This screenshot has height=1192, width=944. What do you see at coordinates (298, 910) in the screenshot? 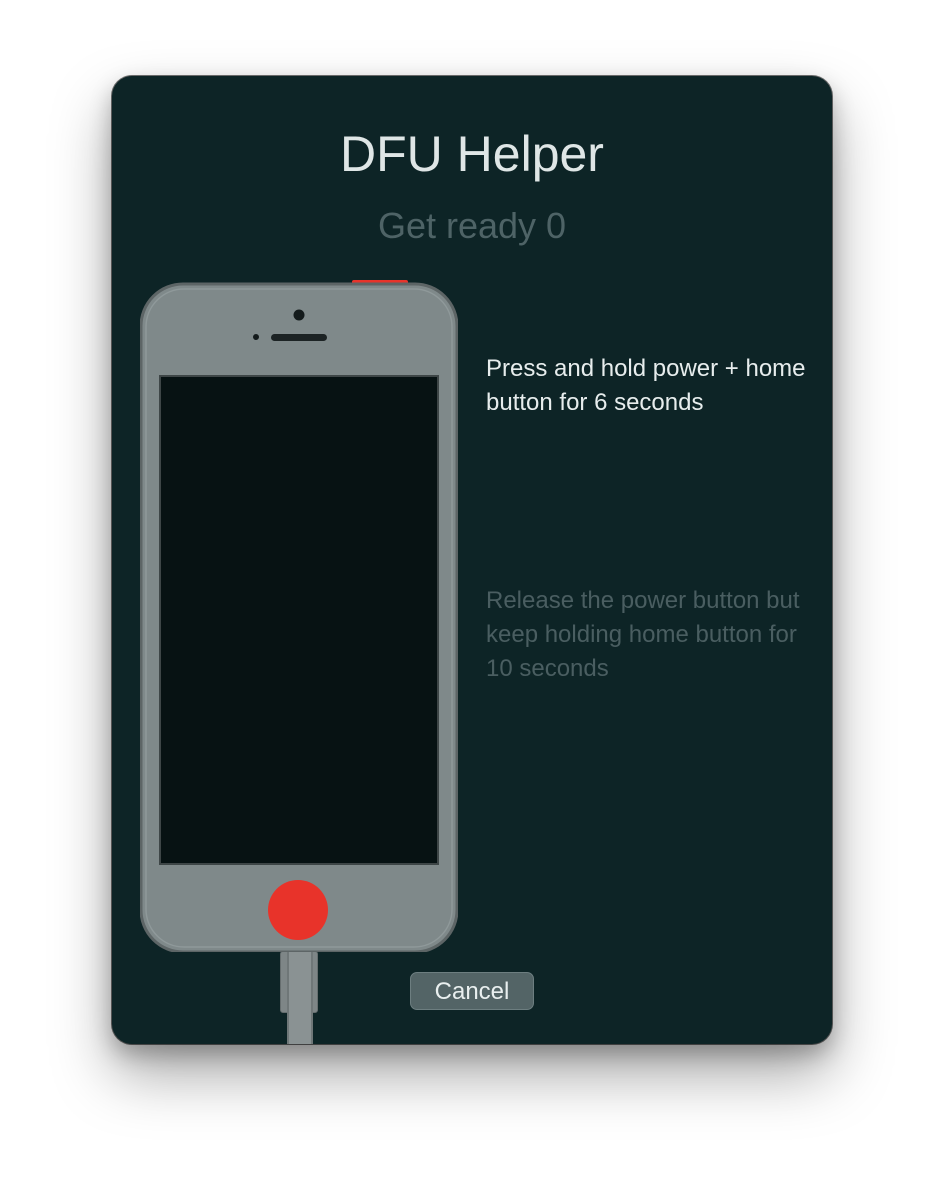
I see `home-button-highlight` at bounding box center [298, 910].